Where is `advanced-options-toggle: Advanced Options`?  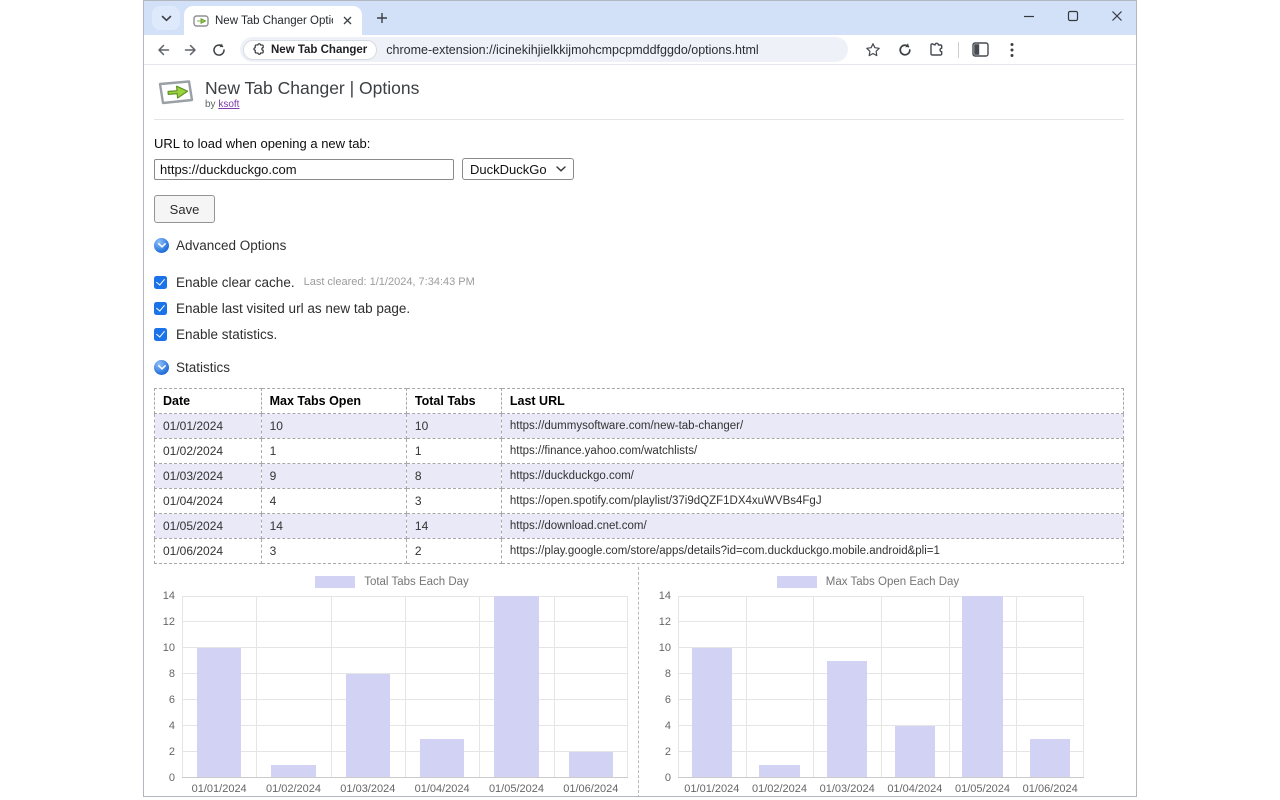 advanced-options-toggle: Advanced Options is located at coordinates (639, 245).